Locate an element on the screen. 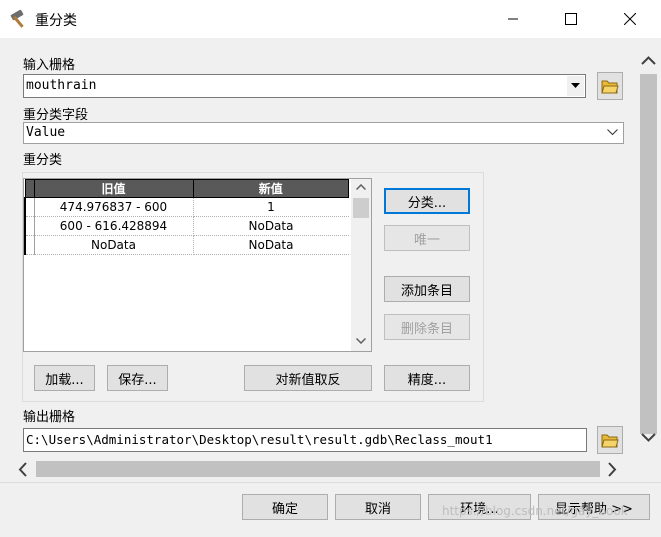  add-entry-button: 添加条目 is located at coordinates (427, 289).